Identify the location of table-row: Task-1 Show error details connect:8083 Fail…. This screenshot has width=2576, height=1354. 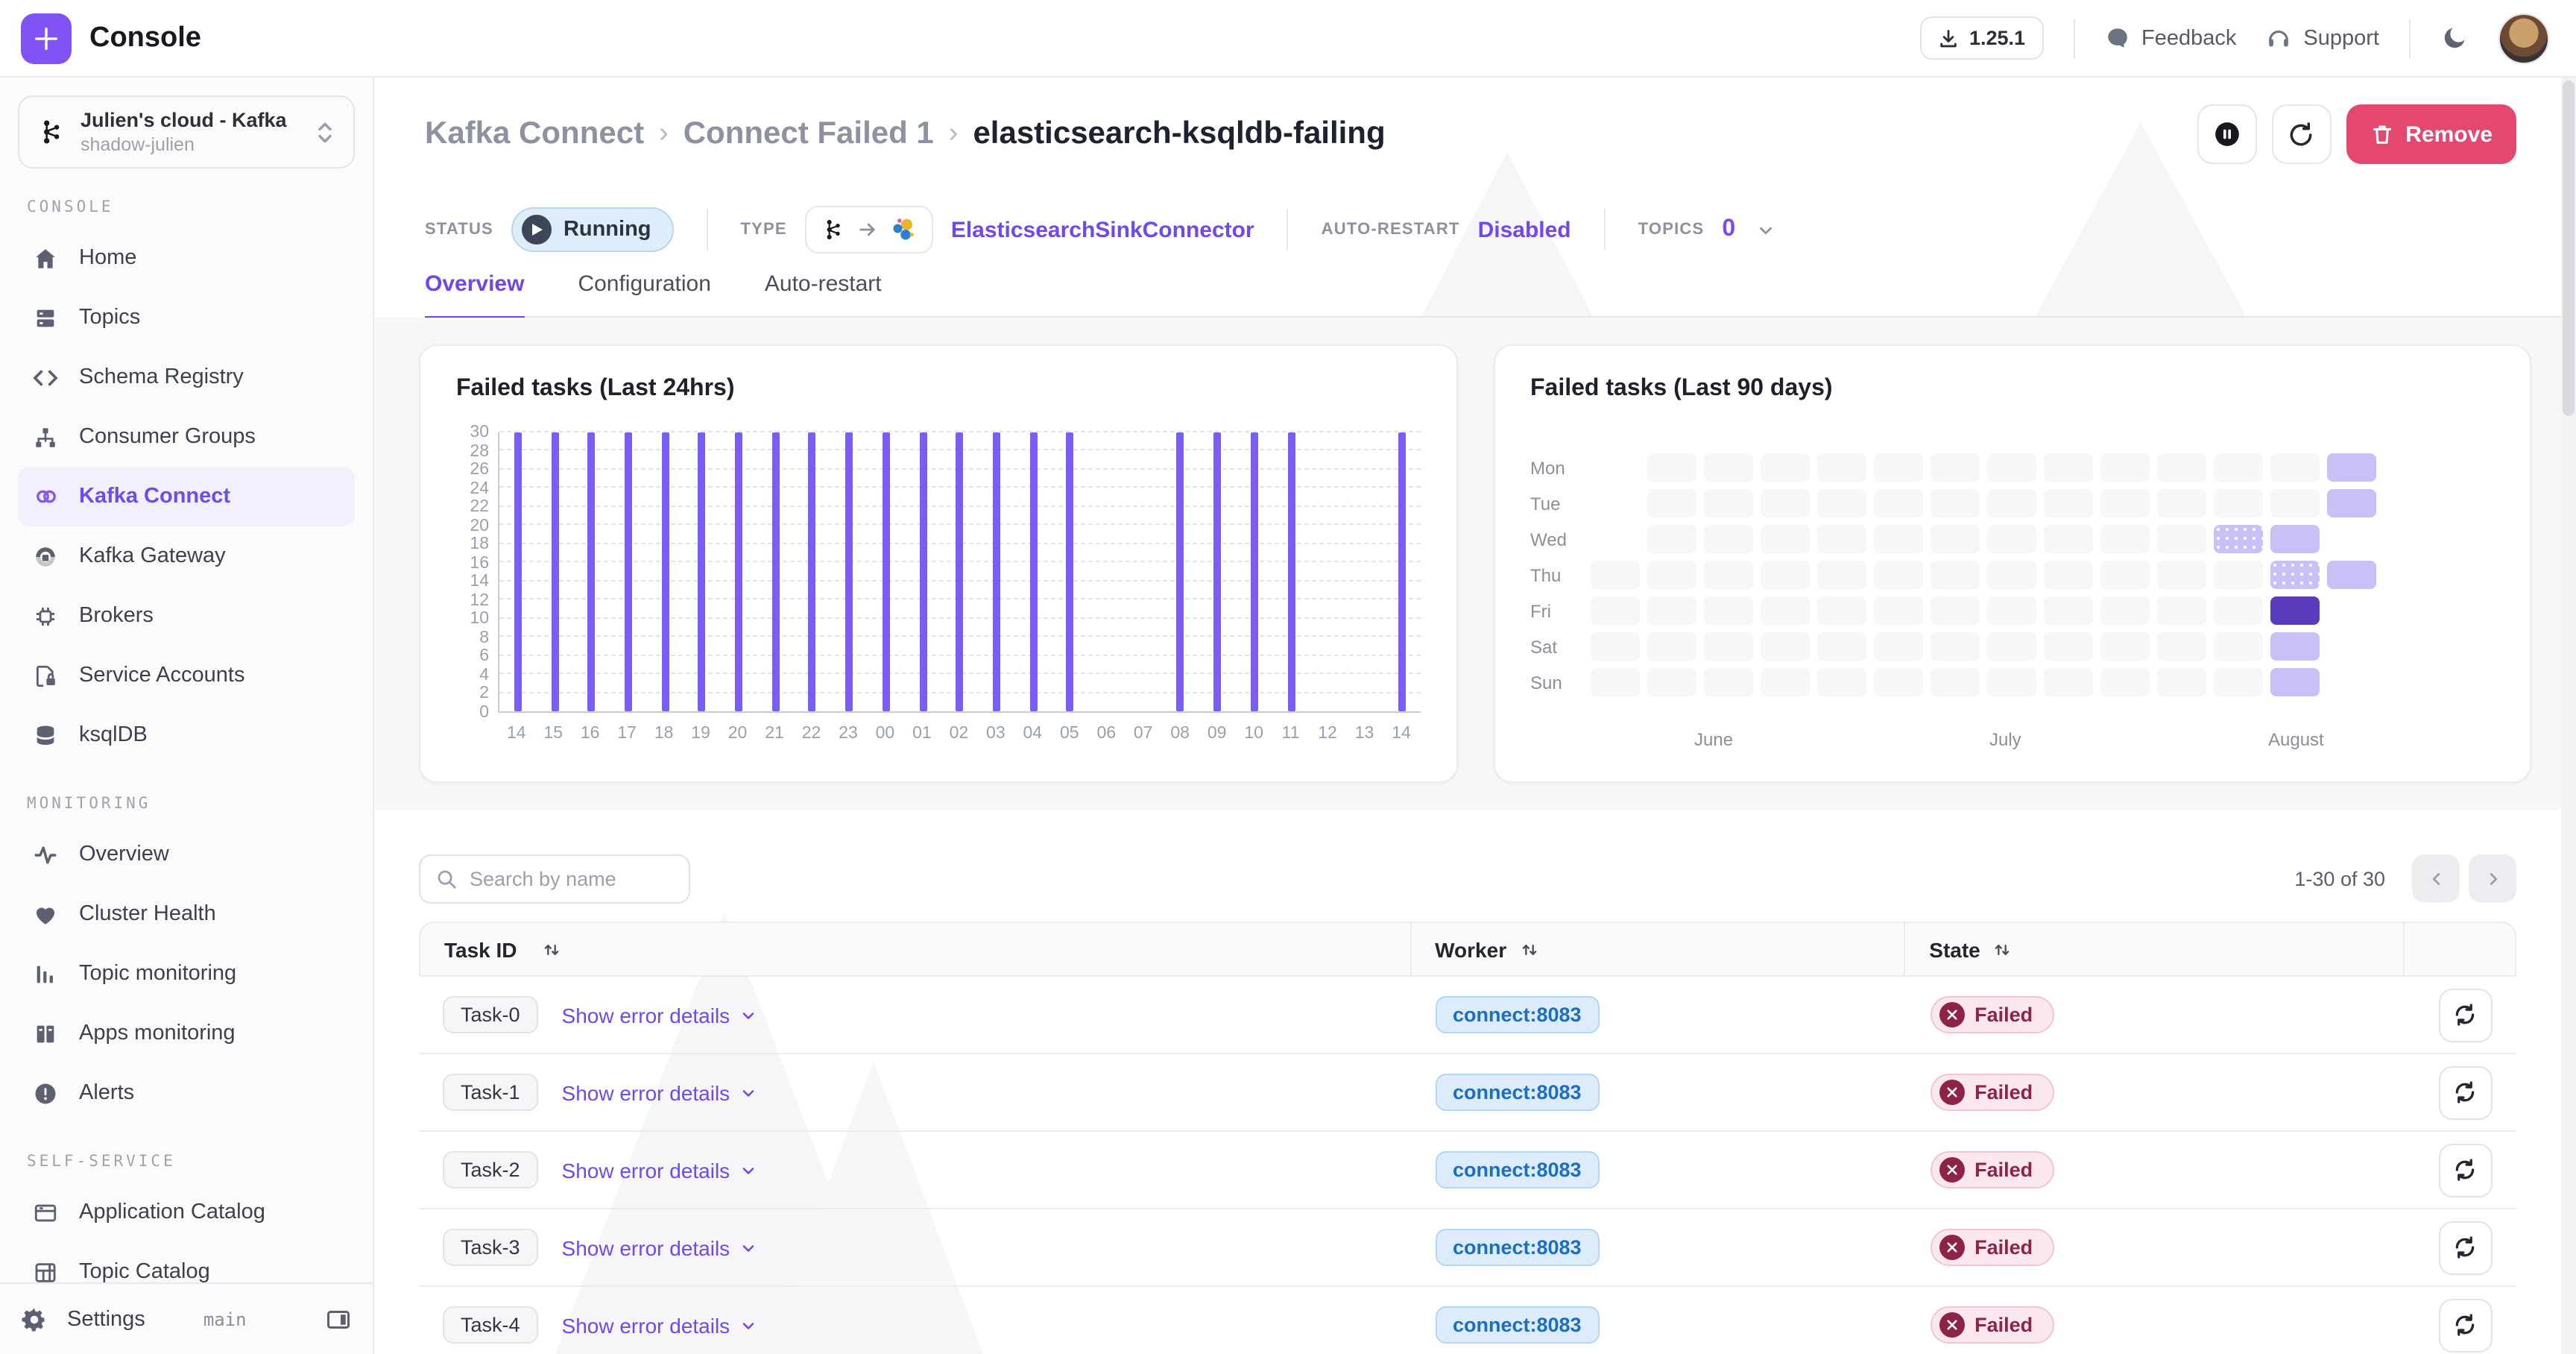
(1467, 1093).